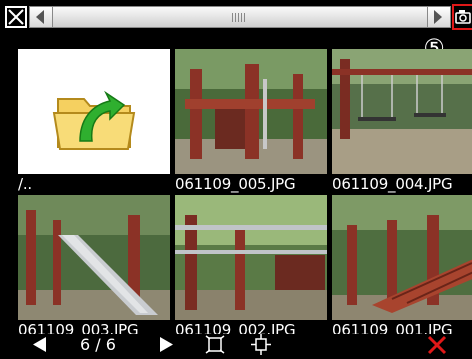 Image resolution: width=472 pixels, height=359 pixels. I want to click on thumbnail-caption: 061109_004.JPG, so click(392, 184).